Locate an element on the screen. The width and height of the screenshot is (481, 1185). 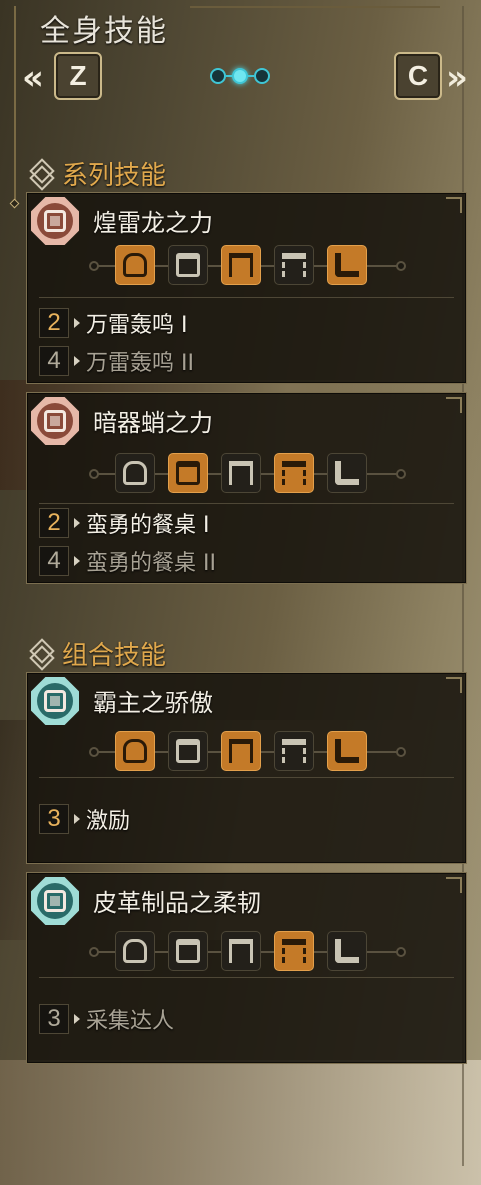
set-skill-row: 2 万雷轰鸣 I is located at coordinates (113, 323).